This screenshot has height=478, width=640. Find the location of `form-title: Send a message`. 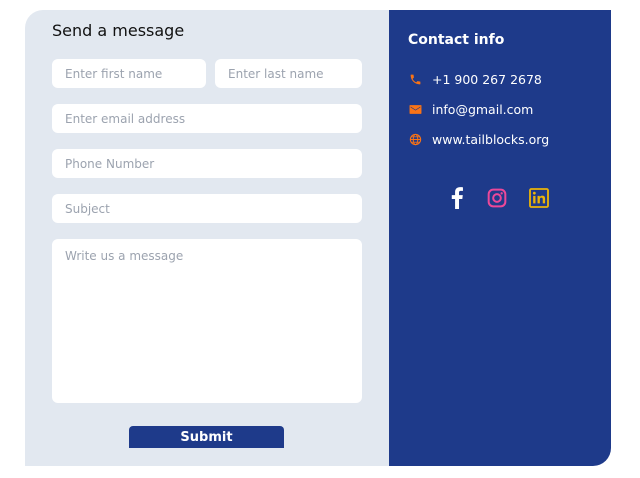

form-title: Send a message is located at coordinates (118, 30).